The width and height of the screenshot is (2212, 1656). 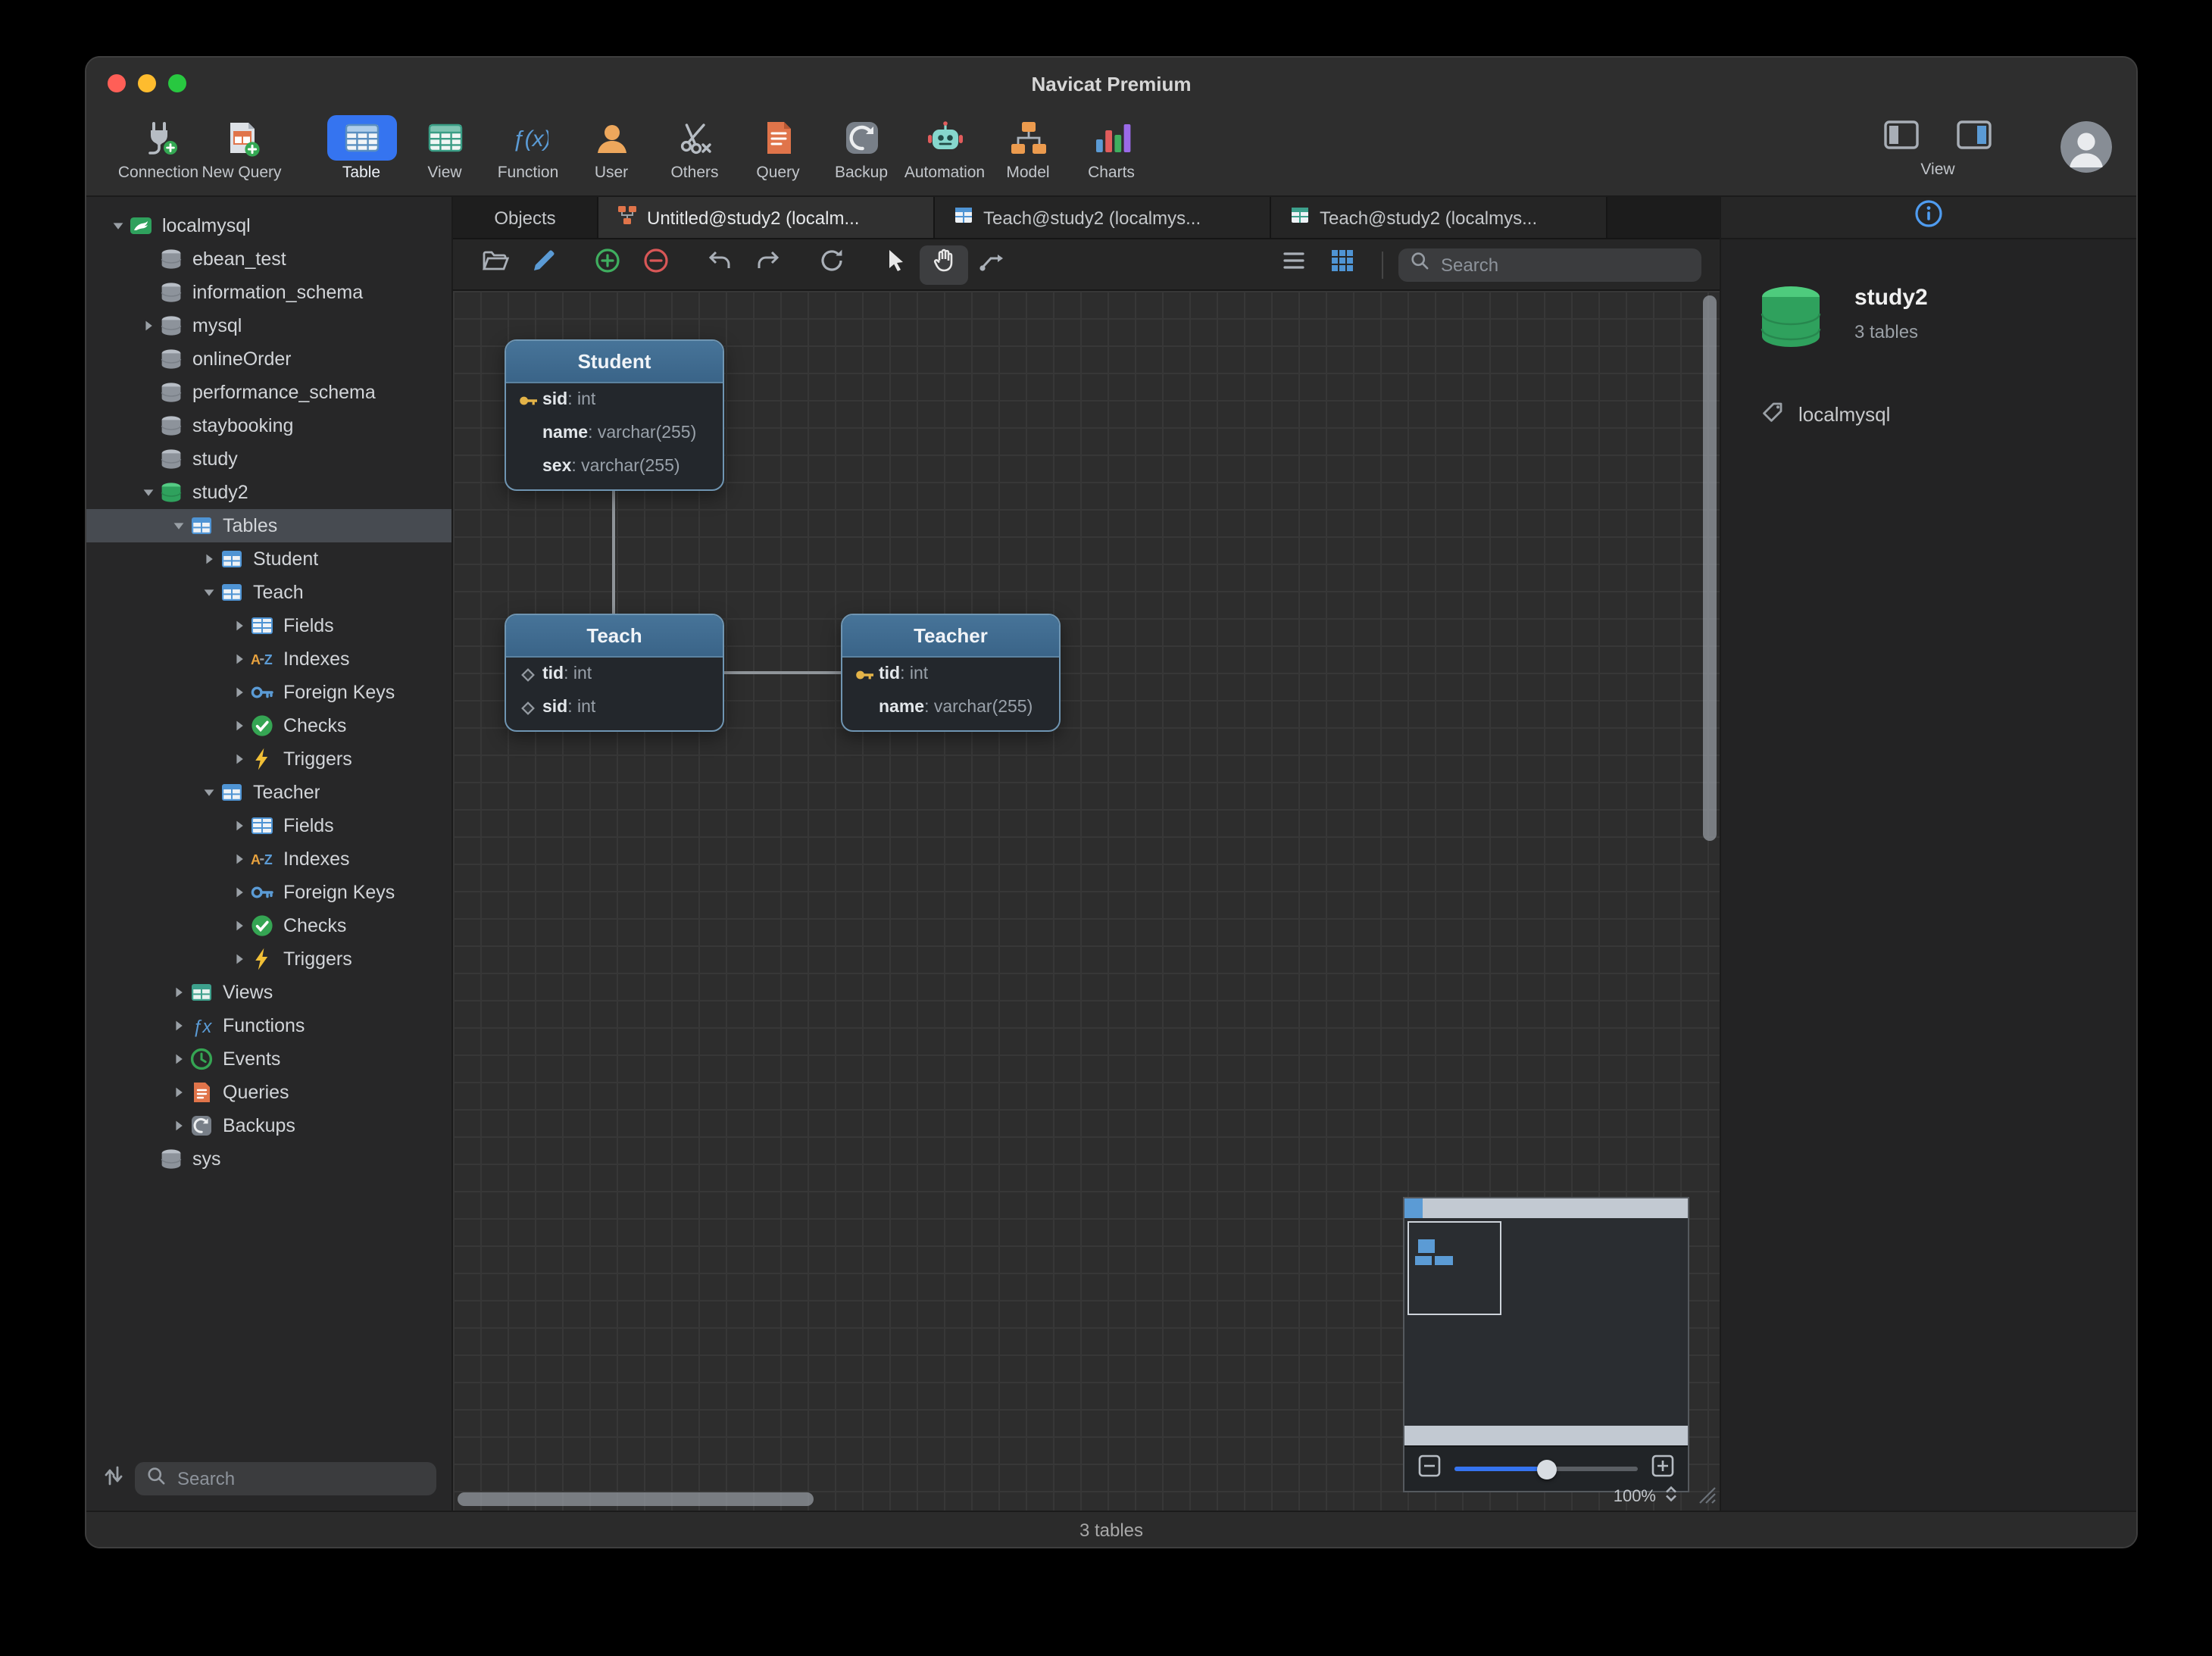 I want to click on info-icon, so click(x=1929, y=217).